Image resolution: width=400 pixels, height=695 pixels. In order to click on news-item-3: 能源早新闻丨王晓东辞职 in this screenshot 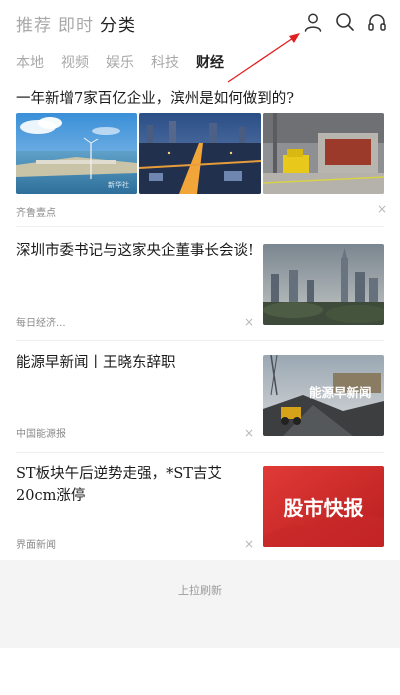, I will do `click(135, 363)`.